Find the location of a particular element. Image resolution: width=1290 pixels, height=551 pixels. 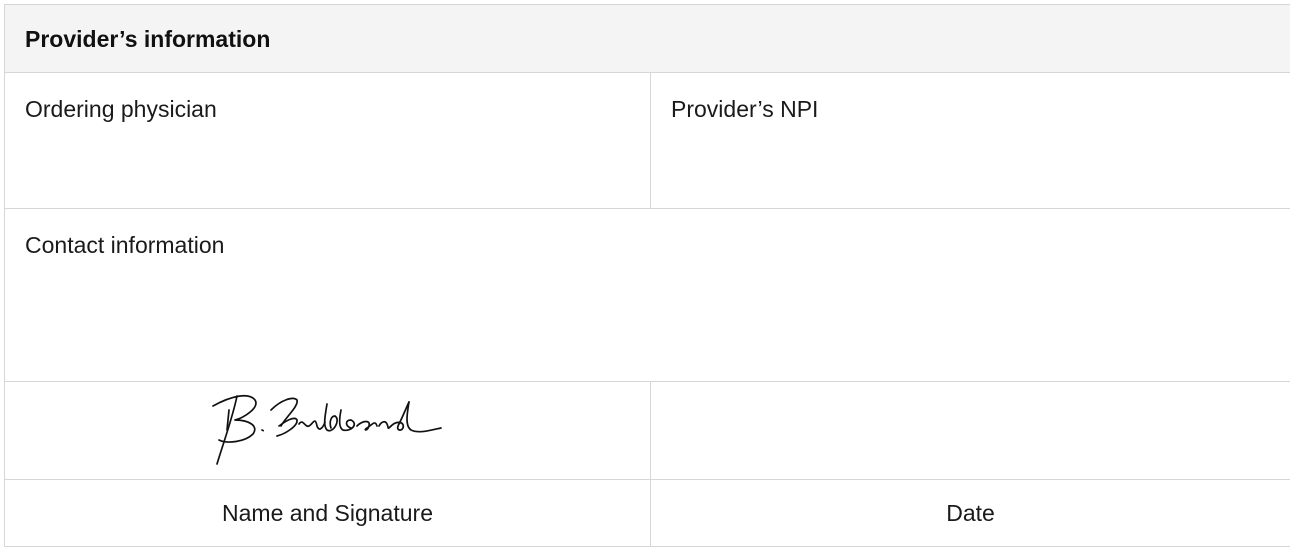

contact-information-label: Contact information is located at coordinates (125, 245).